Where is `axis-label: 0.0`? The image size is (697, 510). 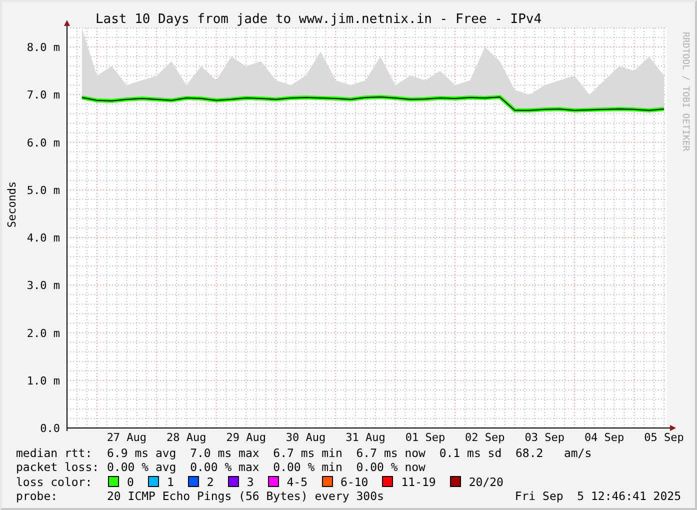
axis-label: 0.0 is located at coordinates (50, 428).